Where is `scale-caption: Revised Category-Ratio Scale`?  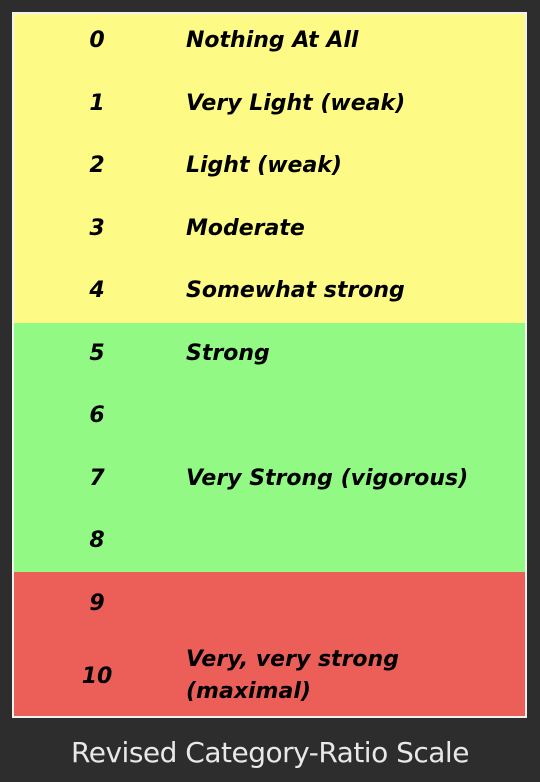 scale-caption: Revised Category-Ratio Scale is located at coordinates (270, 752).